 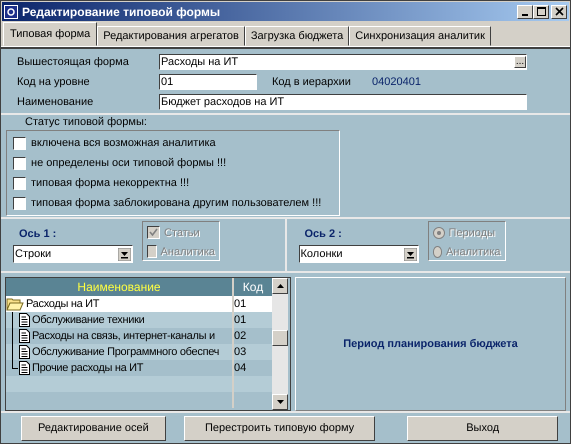 I want to click on minimize-icon, so click(x=525, y=15).